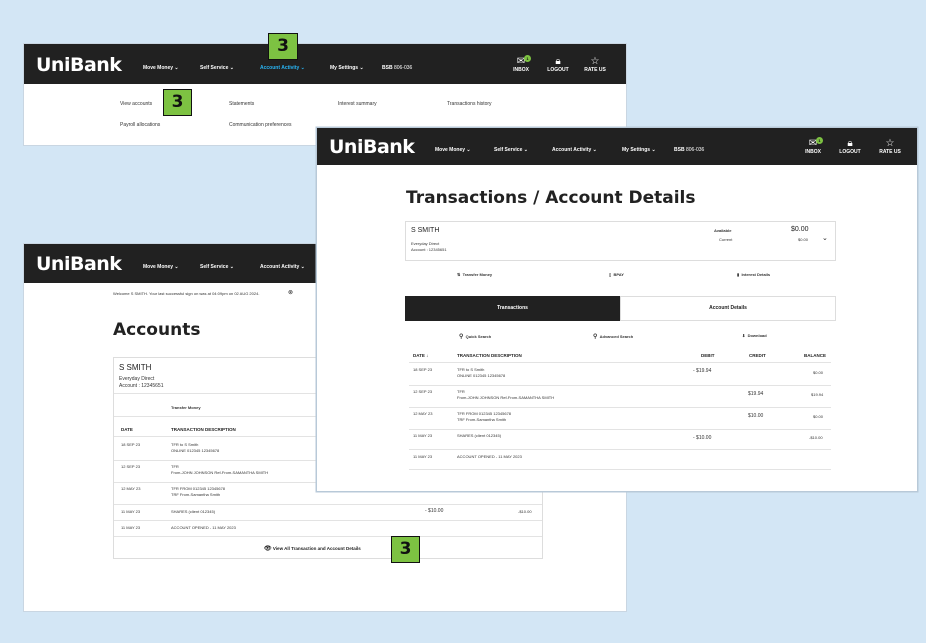 The height and width of the screenshot is (643, 926). What do you see at coordinates (405, 549) in the screenshot?
I see `step-callout-3: 3` at bounding box center [405, 549].